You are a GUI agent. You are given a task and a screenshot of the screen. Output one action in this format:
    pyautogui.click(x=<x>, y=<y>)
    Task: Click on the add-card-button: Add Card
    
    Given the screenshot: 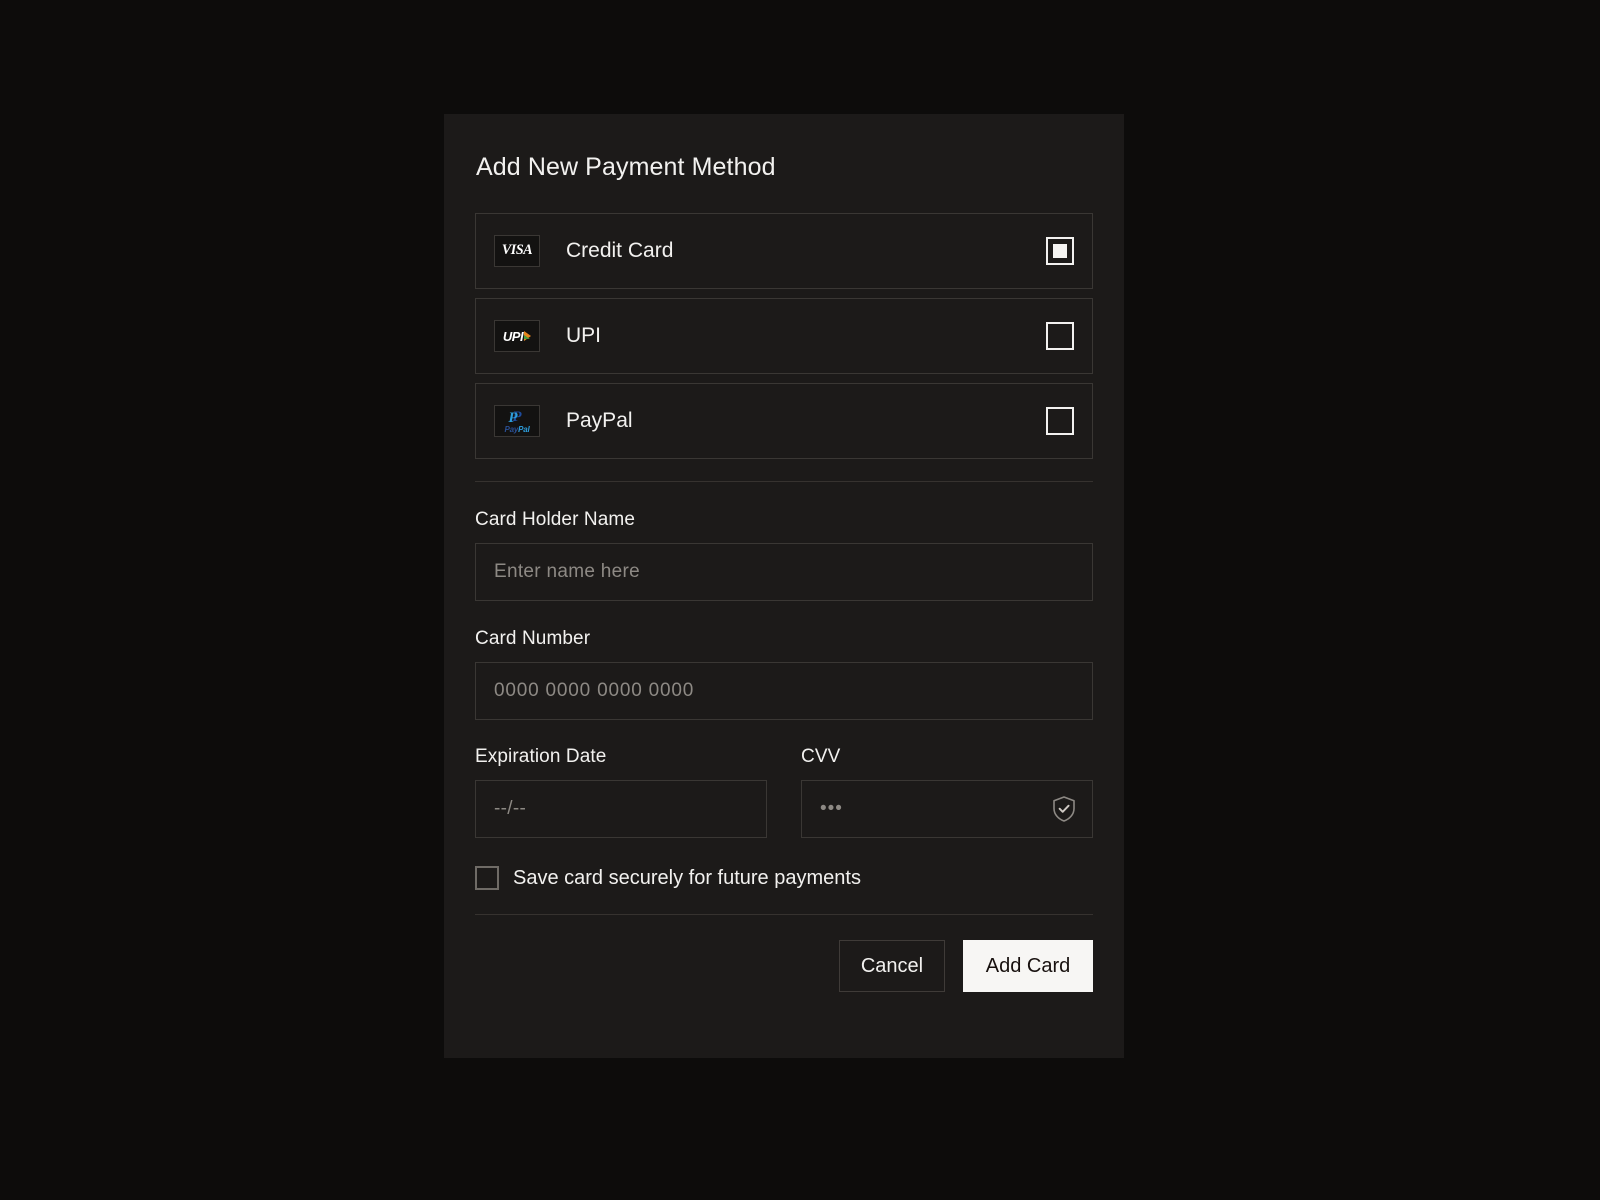 What is the action you would take?
    pyautogui.click(x=1028, y=966)
    